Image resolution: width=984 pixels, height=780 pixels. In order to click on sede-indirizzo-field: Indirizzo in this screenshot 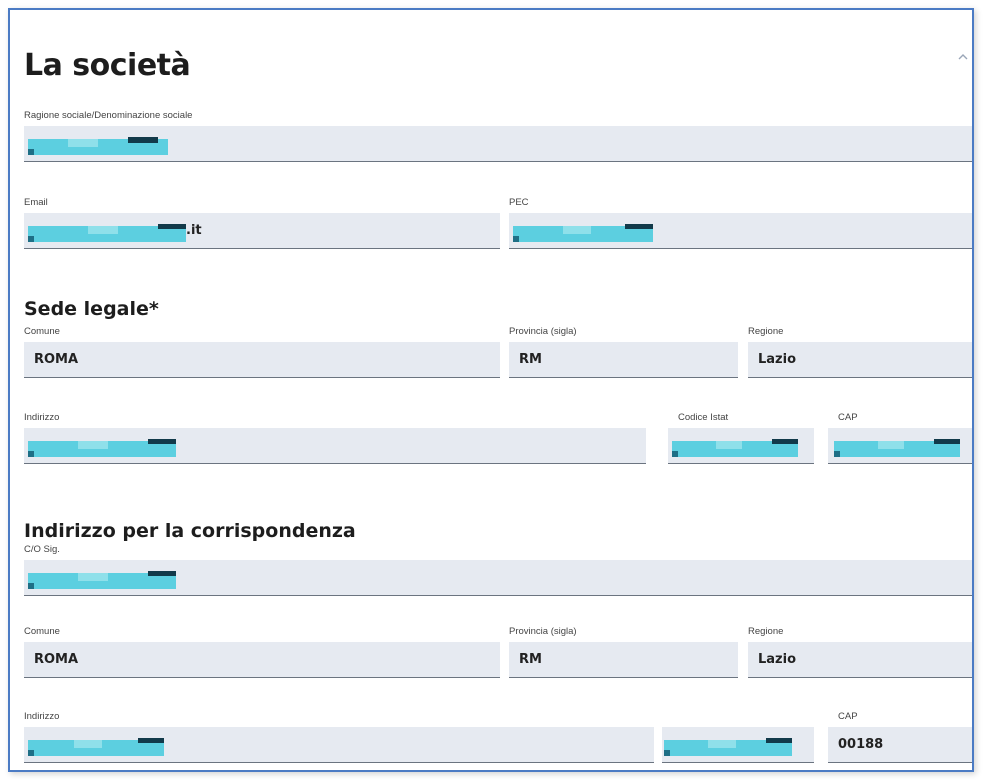, I will do `click(335, 439)`.